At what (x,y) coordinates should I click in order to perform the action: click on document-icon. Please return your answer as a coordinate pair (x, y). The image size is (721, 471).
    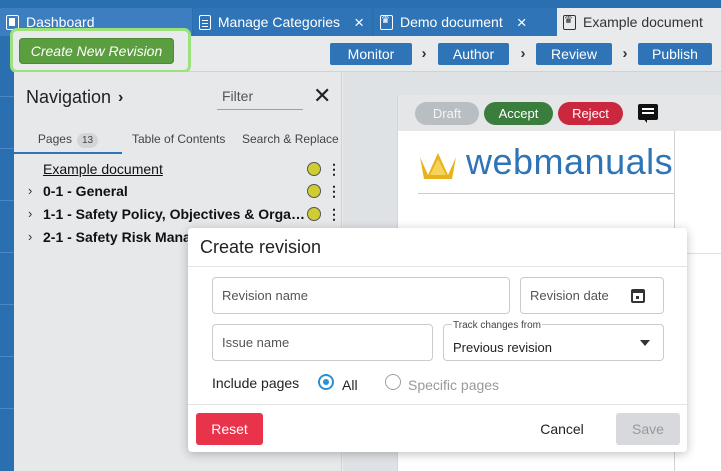
    Looking at the image, I should click on (205, 22).